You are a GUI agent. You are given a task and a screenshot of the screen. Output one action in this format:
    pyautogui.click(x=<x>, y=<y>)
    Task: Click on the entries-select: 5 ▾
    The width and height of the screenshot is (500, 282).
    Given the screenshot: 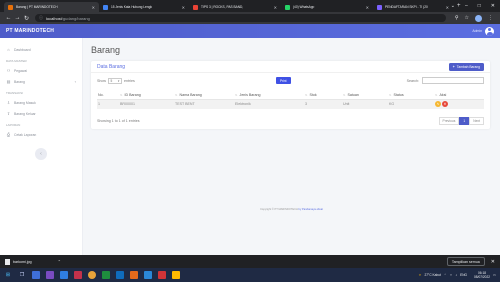 What is the action you would take?
    pyautogui.click(x=115, y=81)
    